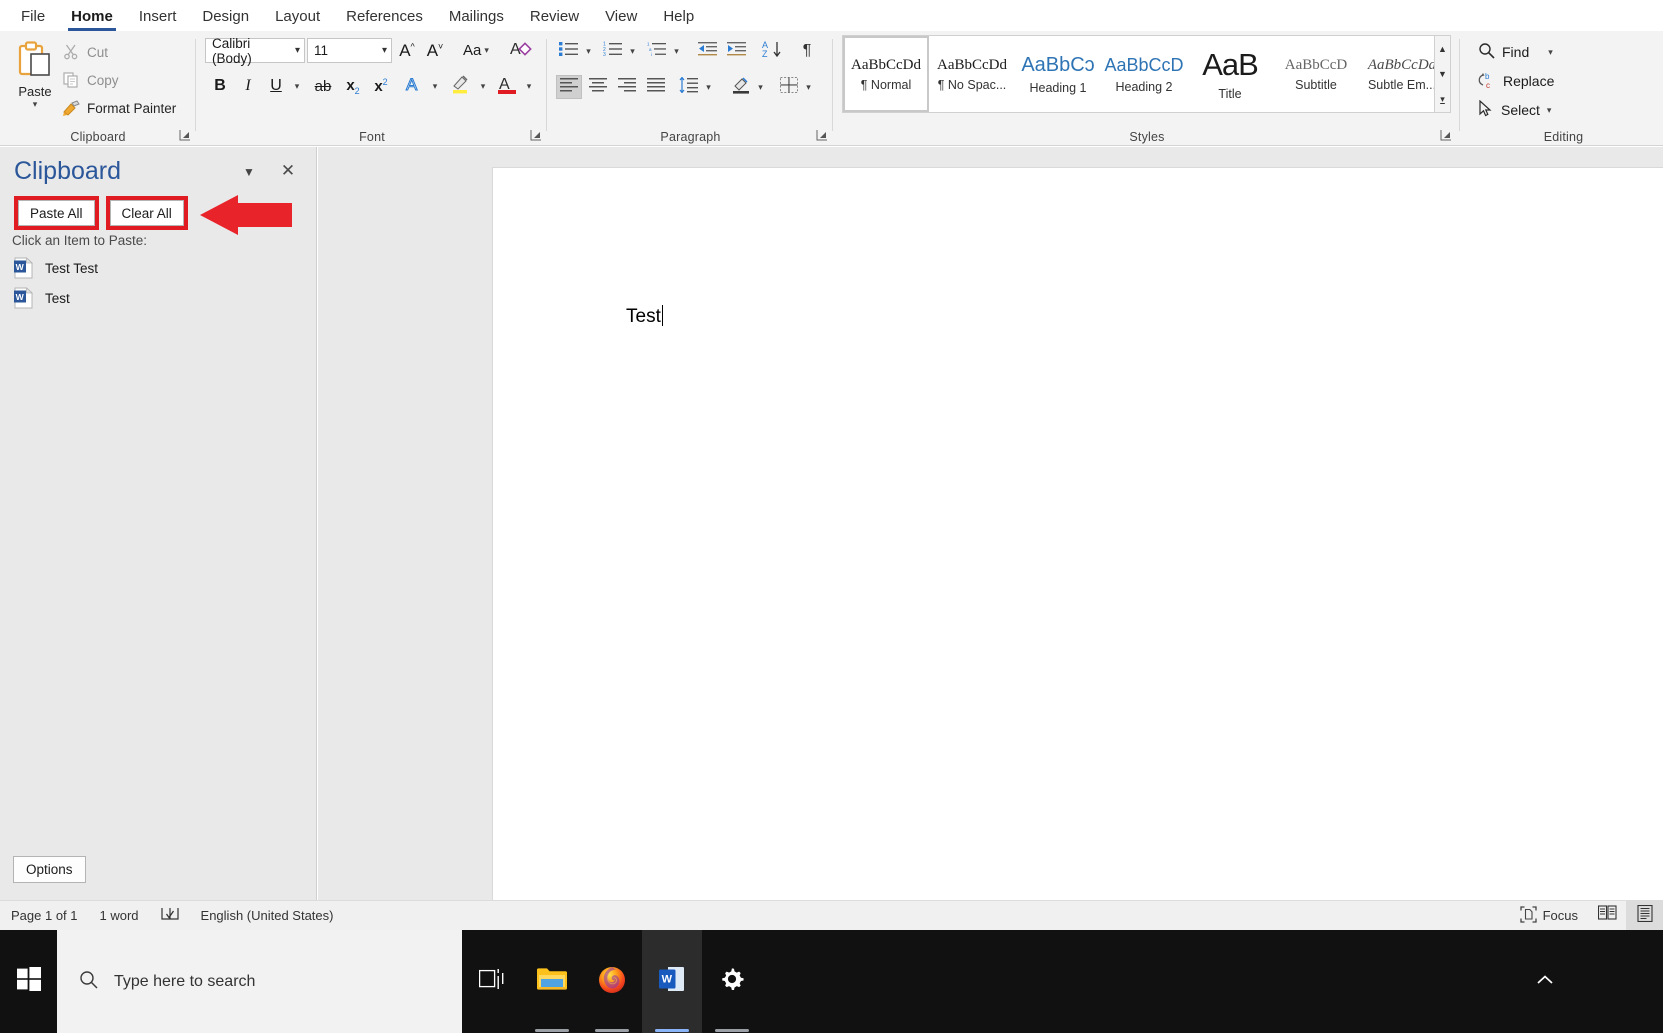 The height and width of the screenshot is (1033, 1663). What do you see at coordinates (656, 87) in the screenshot?
I see `justify-button` at bounding box center [656, 87].